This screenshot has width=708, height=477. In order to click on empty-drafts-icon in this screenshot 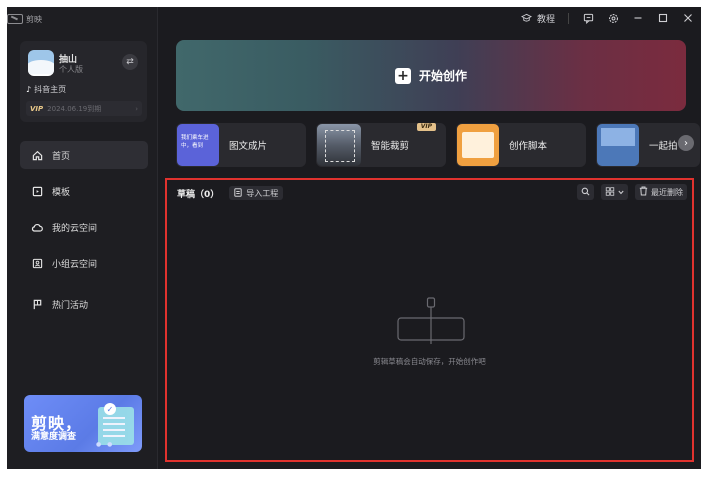, I will do `click(431, 320)`.